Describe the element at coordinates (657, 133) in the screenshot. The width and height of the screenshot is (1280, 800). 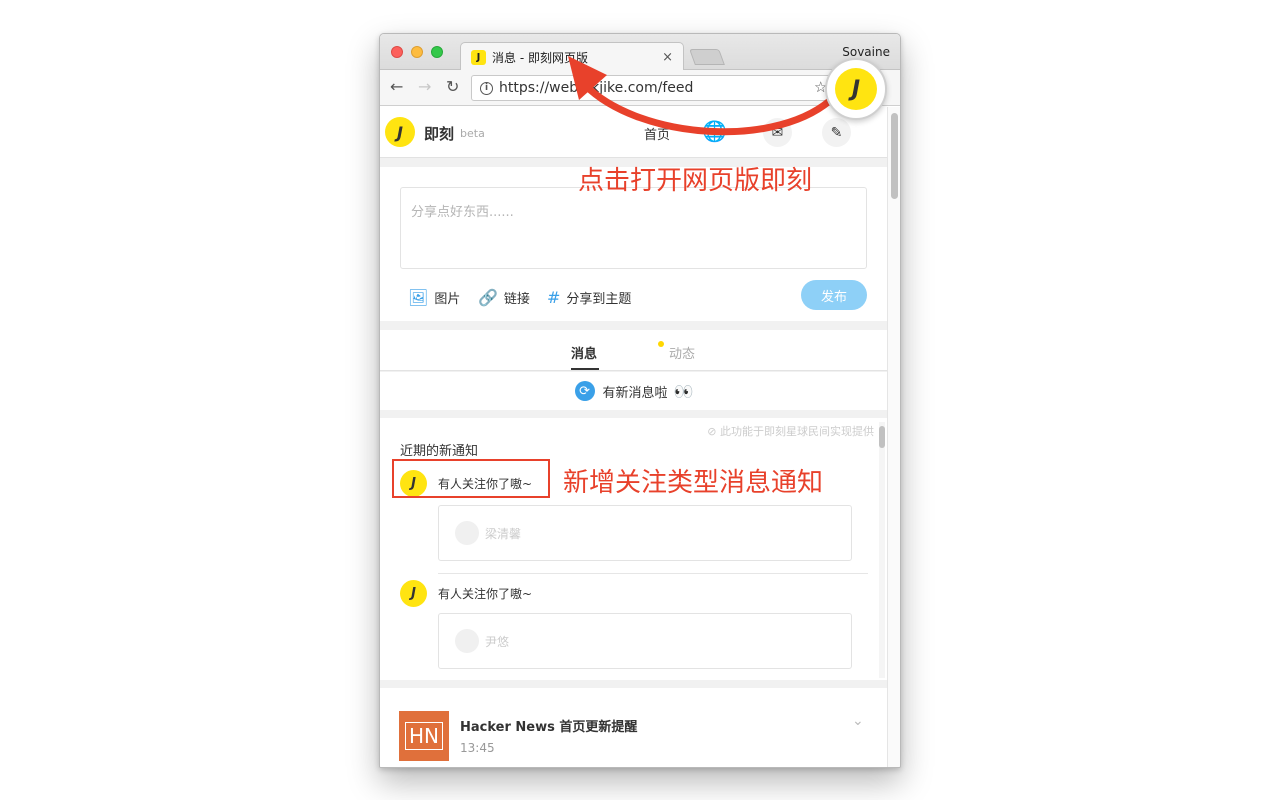
I see `nav-home-link: 首页` at that location.